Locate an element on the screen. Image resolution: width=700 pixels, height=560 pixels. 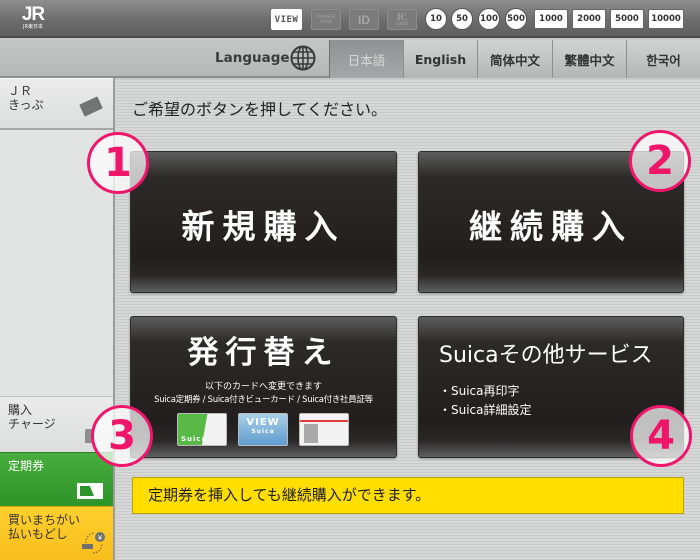
reissue-card-types: Suica定期券 / Suica付きビューカード / Suica付き社員証等 is located at coordinates (263, 400).